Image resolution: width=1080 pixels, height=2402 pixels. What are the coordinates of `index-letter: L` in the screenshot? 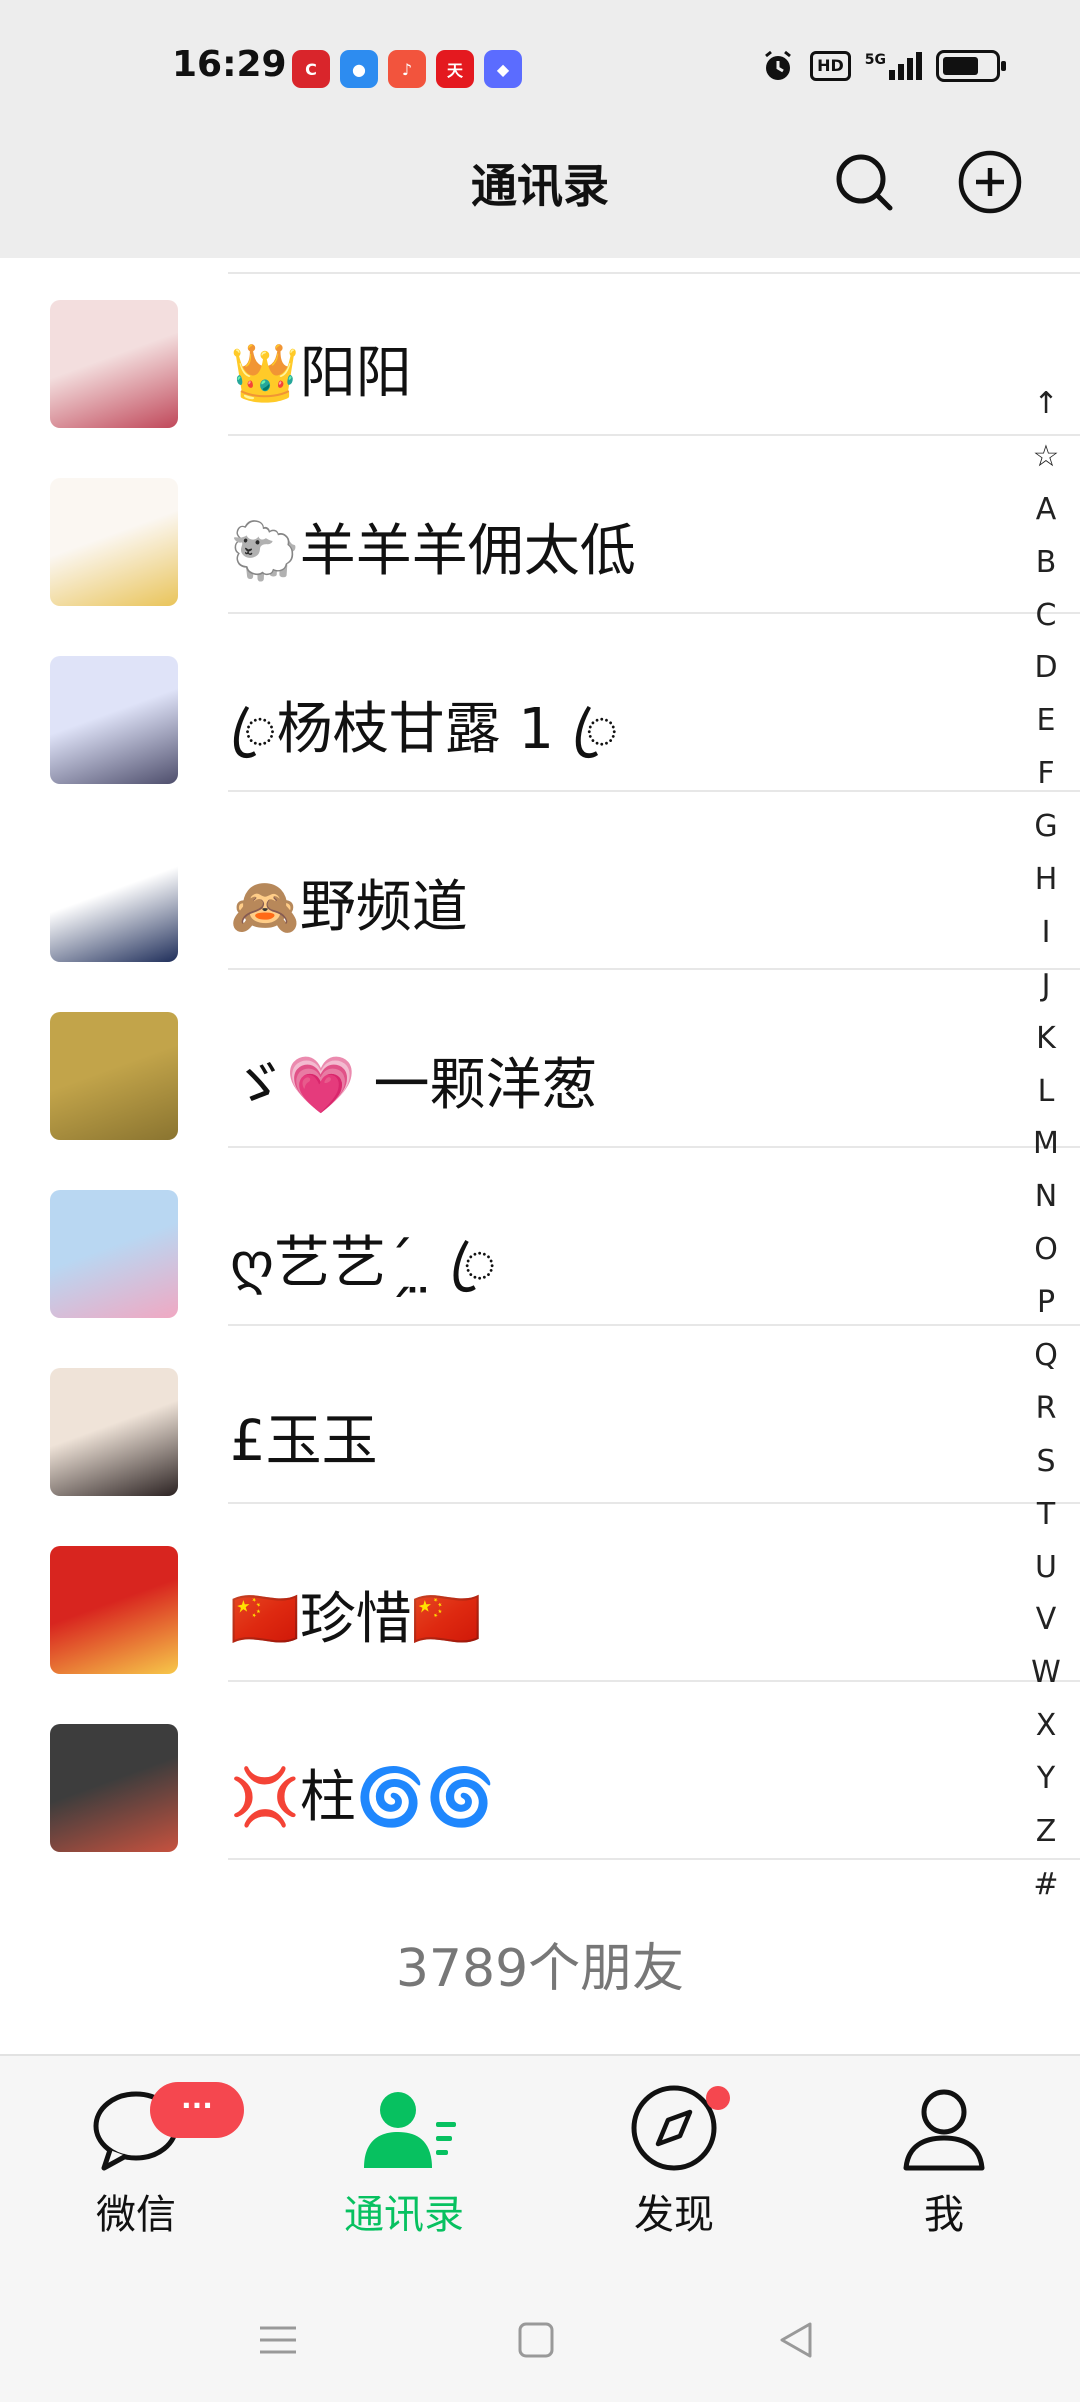 It's located at (1046, 1092).